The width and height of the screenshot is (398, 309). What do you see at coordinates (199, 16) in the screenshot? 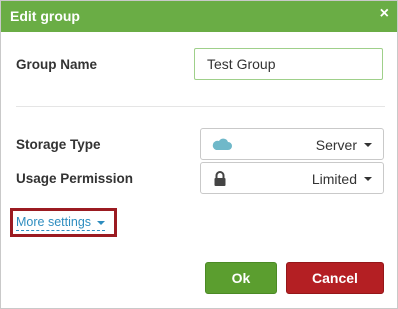
I see `dialog-titlebar: Edit group ×` at bounding box center [199, 16].